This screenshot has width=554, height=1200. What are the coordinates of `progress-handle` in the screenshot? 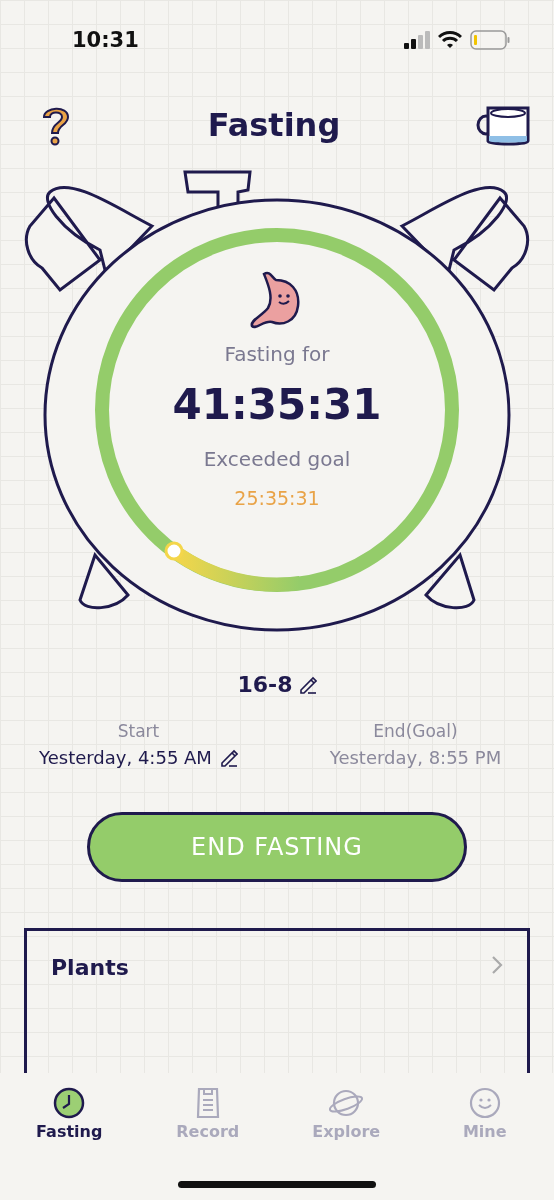 It's located at (174, 551).